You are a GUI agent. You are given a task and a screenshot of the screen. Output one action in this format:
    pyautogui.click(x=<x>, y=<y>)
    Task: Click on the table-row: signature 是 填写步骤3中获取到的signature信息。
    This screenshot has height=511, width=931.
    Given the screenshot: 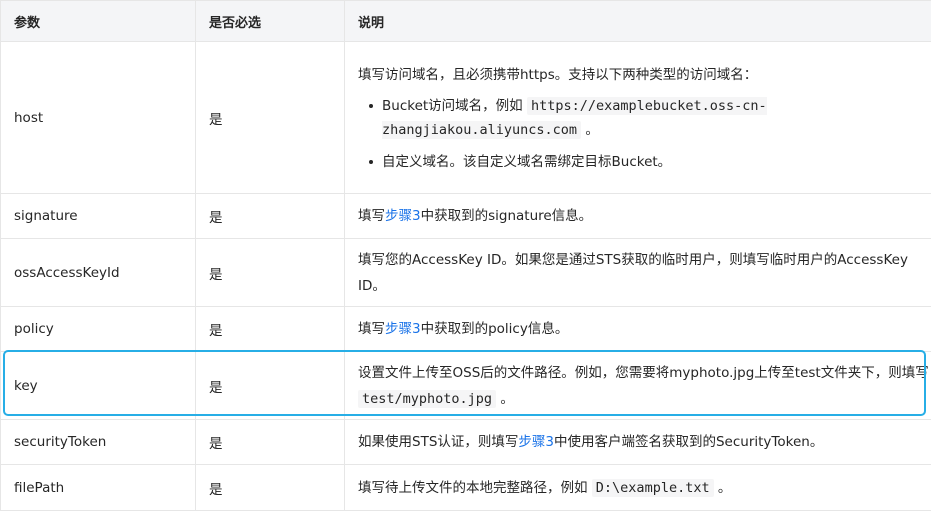 What is the action you would take?
    pyautogui.click(x=466, y=216)
    